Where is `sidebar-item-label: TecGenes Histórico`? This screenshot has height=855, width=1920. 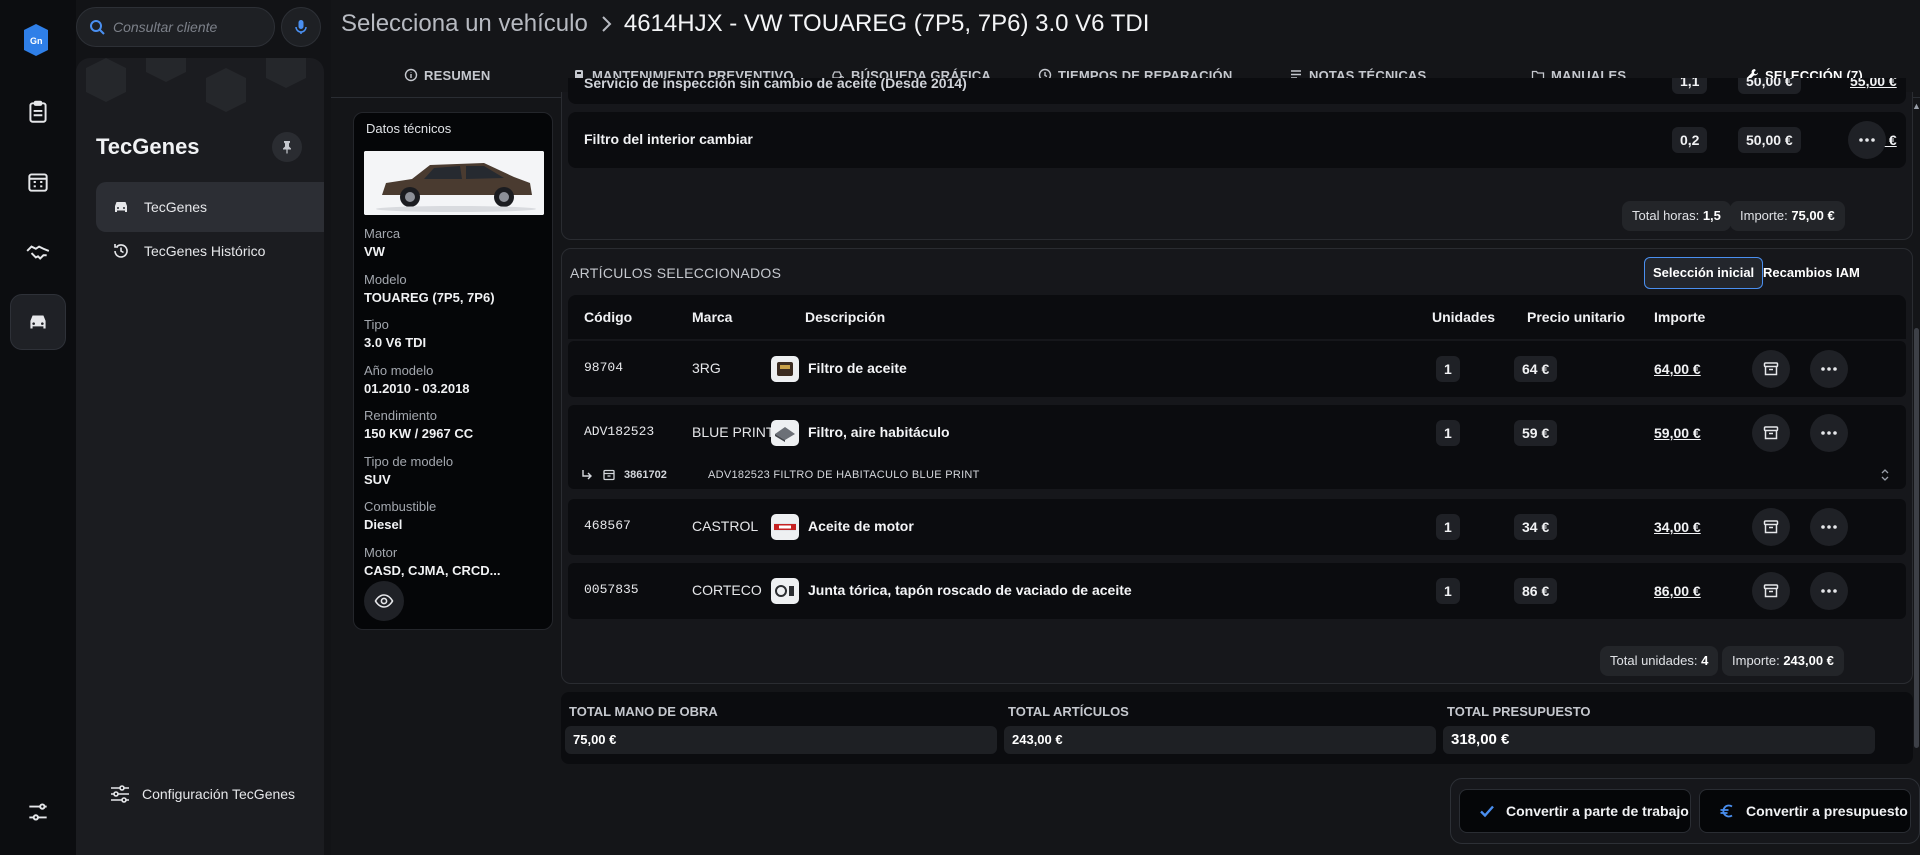 sidebar-item-label: TecGenes Histórico is located at coordinates (205, 251).